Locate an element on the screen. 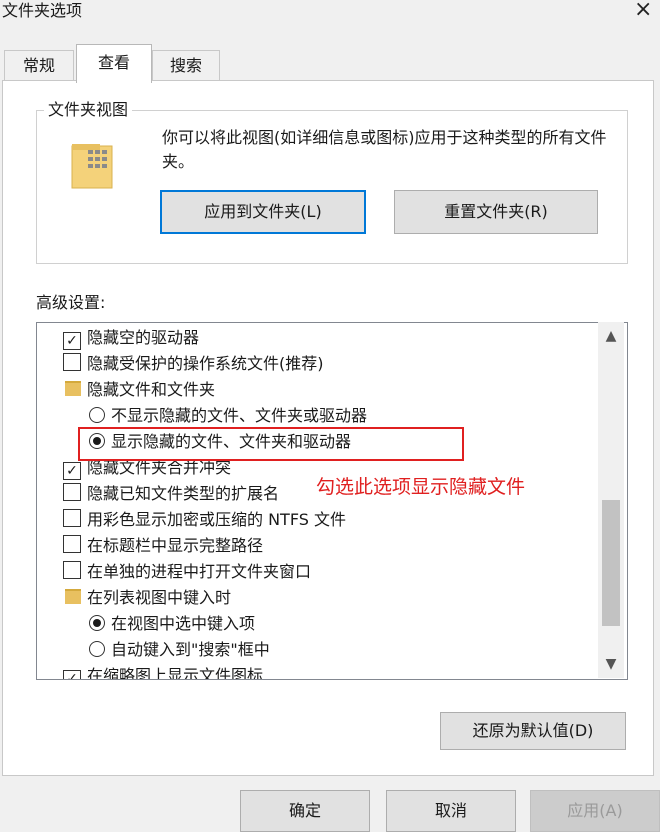 The height and width of the screenshot is (832, 660). list-item: 隐藏已知文件类型的扩展名 is located at coordinates (171, 494).